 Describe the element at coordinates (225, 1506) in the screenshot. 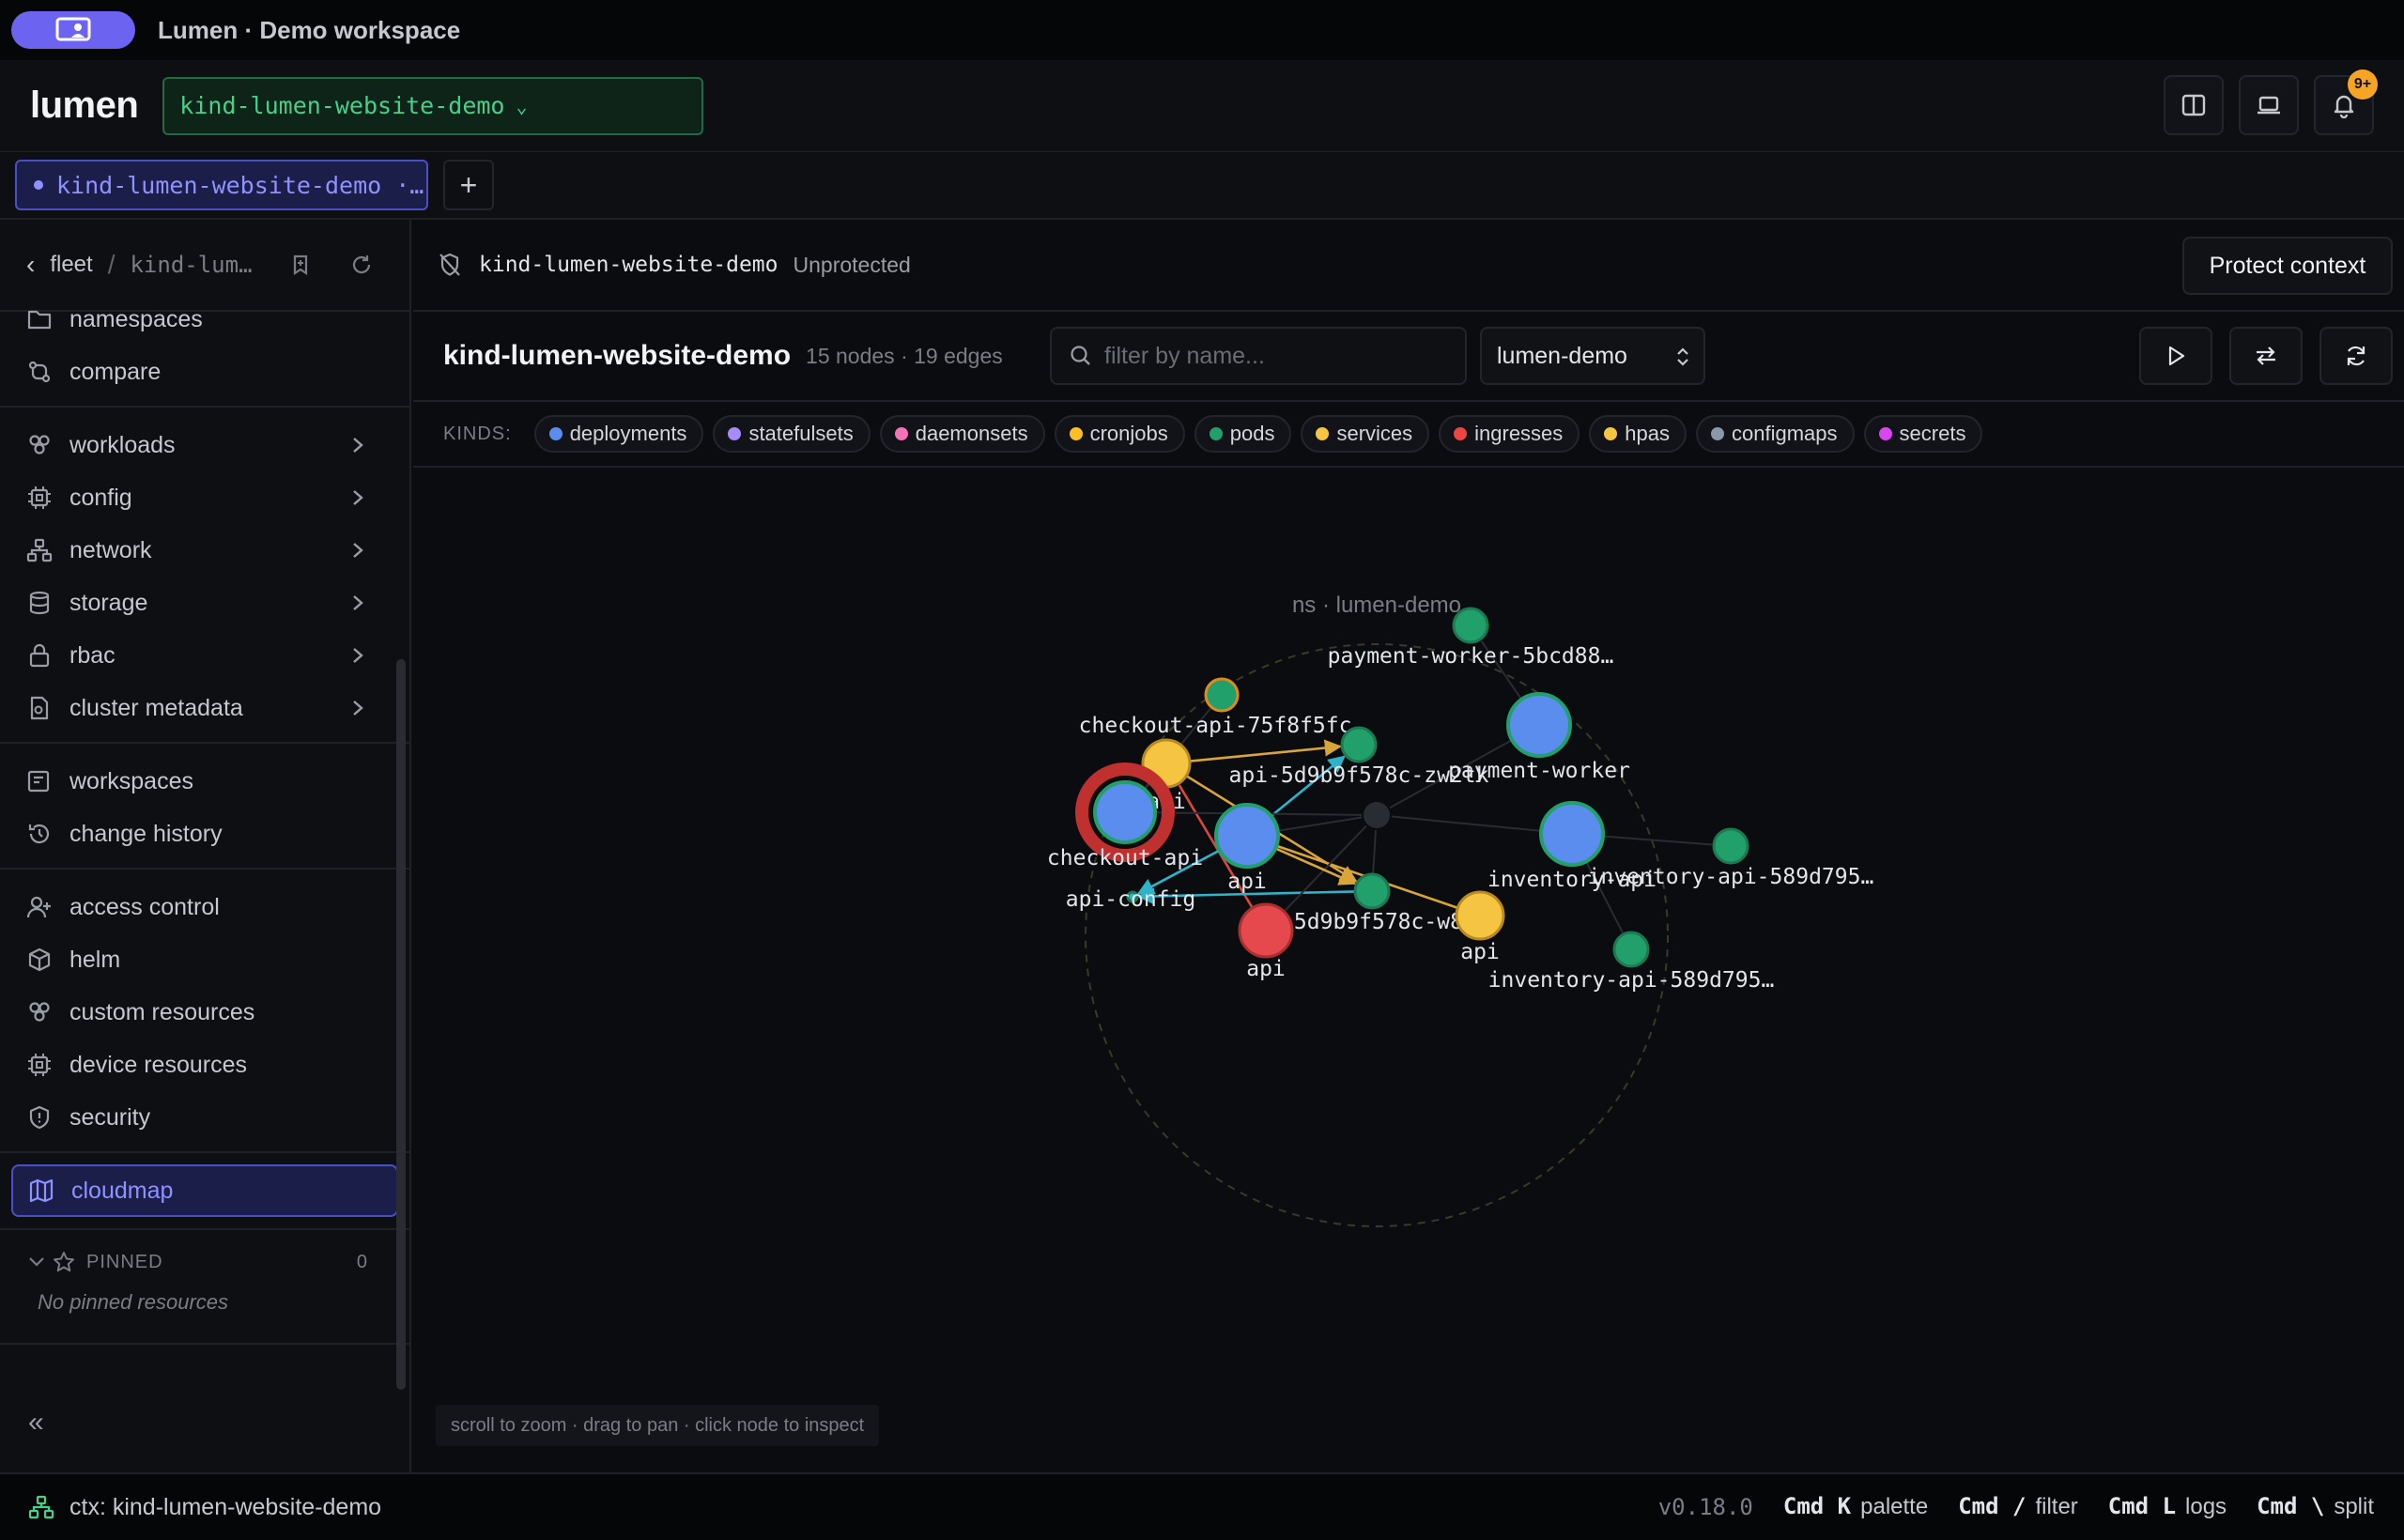

I see `status-context: ctx: kind-lumen-website-demo` at that location.